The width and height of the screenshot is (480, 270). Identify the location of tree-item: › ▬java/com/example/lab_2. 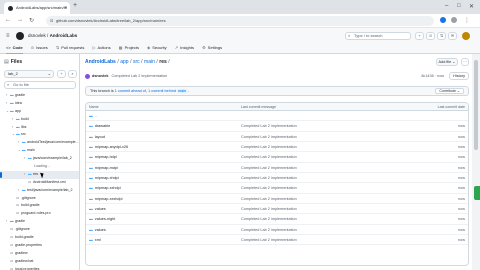
(39, 159).